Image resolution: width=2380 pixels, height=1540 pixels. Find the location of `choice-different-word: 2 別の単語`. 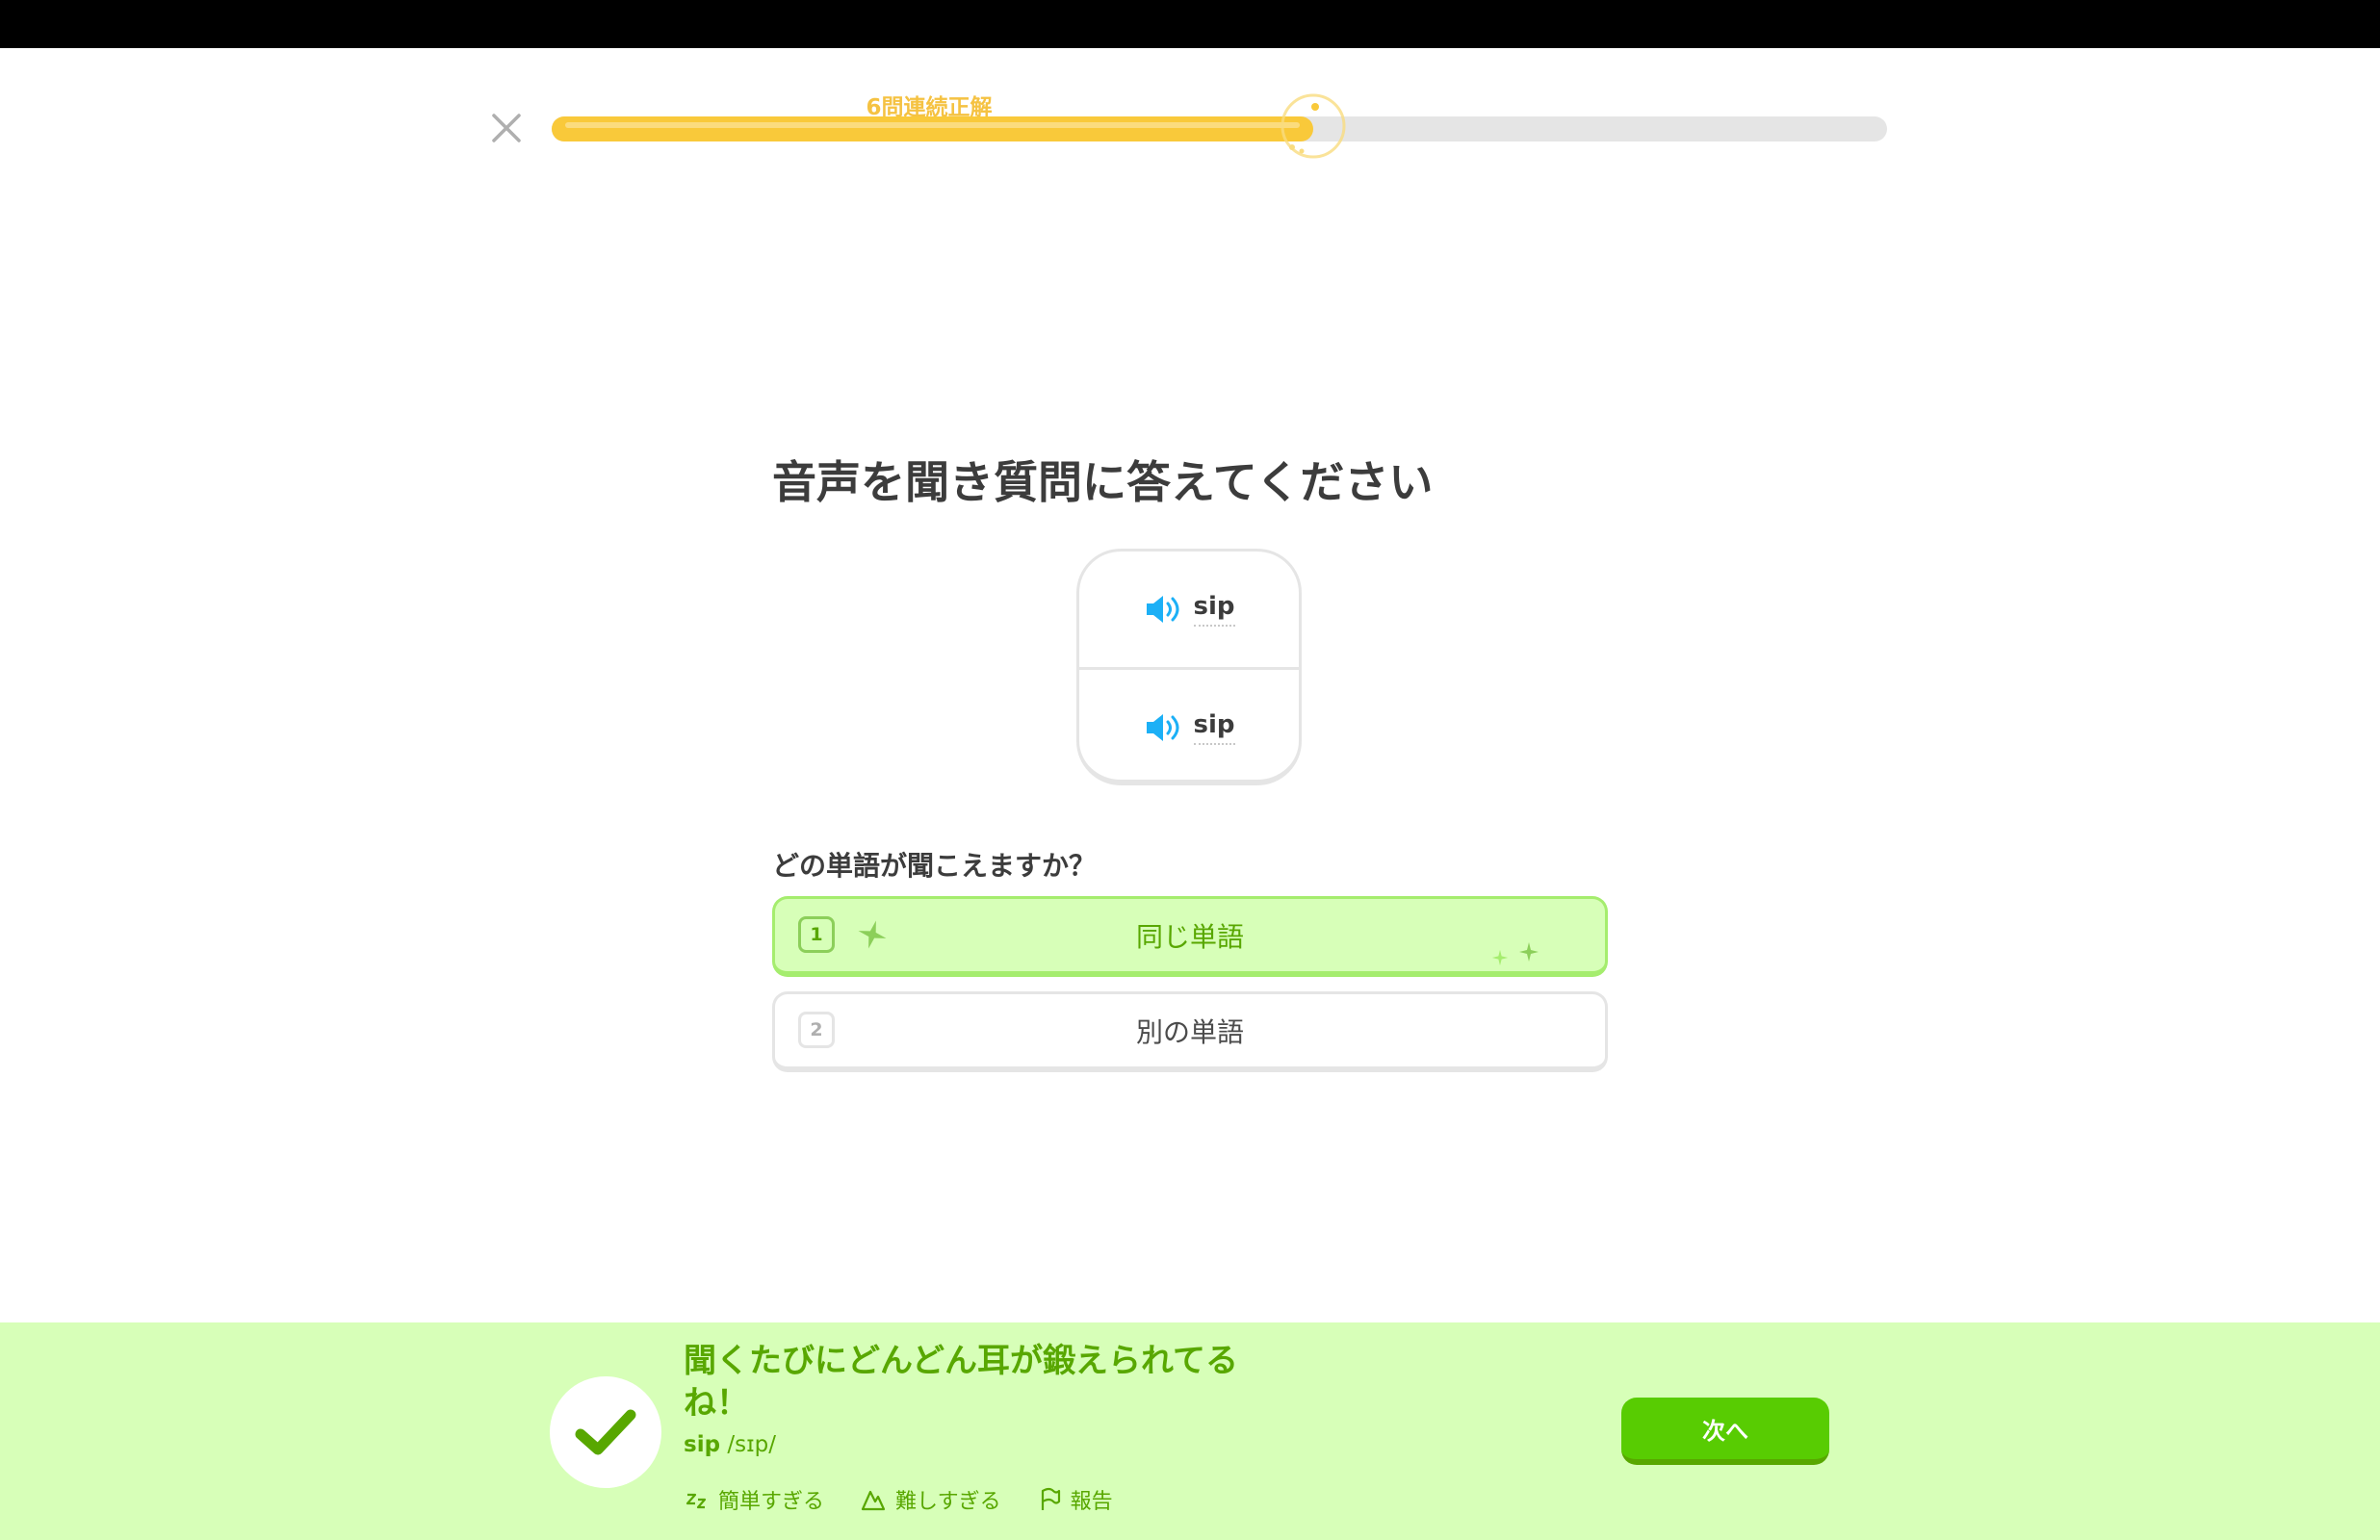

choice-different-word: 2 別の単語 is located at coordinates (1190, 1031).